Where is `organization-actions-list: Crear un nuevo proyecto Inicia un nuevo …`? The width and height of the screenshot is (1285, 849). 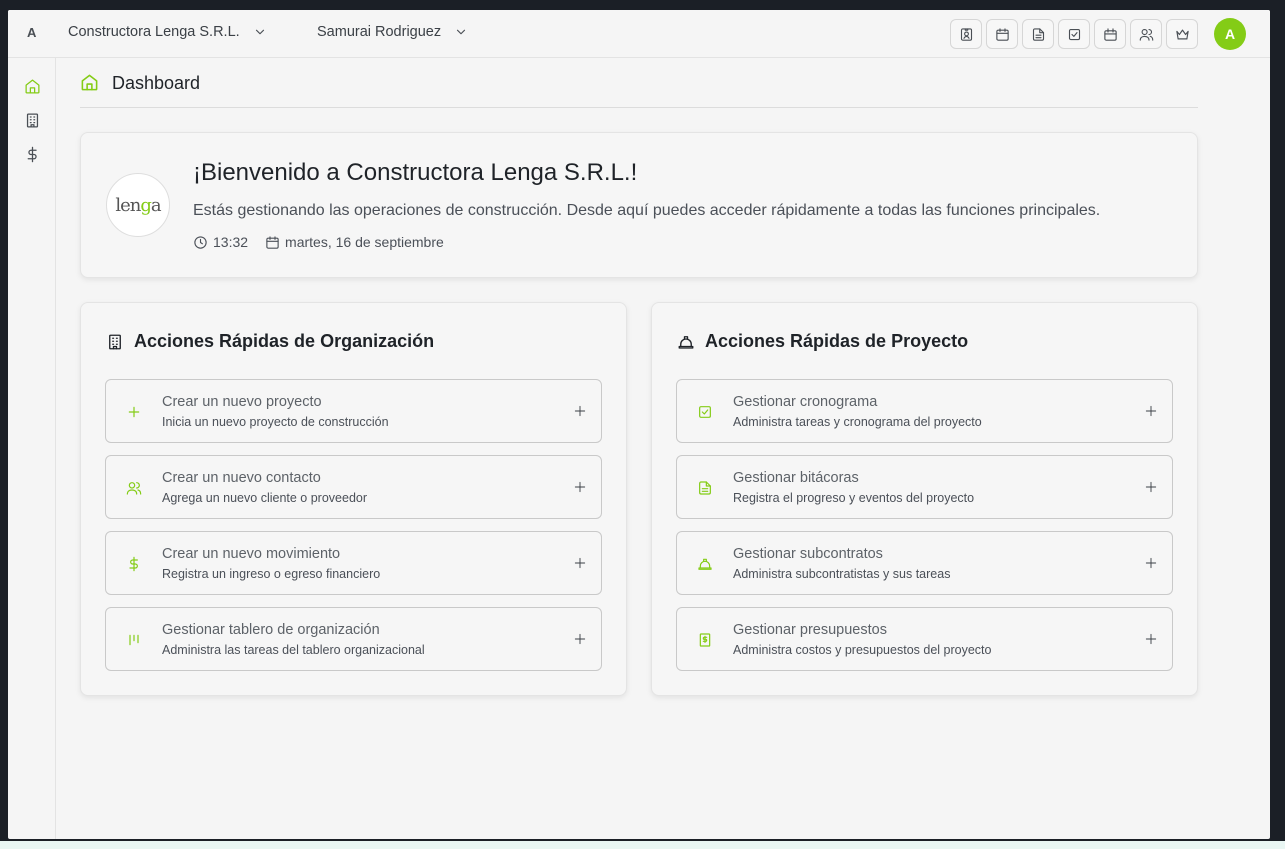
organization-actions-list: Crear un nuevo proyecto Inicia un nuevo … is located at coordinates (353, 531).